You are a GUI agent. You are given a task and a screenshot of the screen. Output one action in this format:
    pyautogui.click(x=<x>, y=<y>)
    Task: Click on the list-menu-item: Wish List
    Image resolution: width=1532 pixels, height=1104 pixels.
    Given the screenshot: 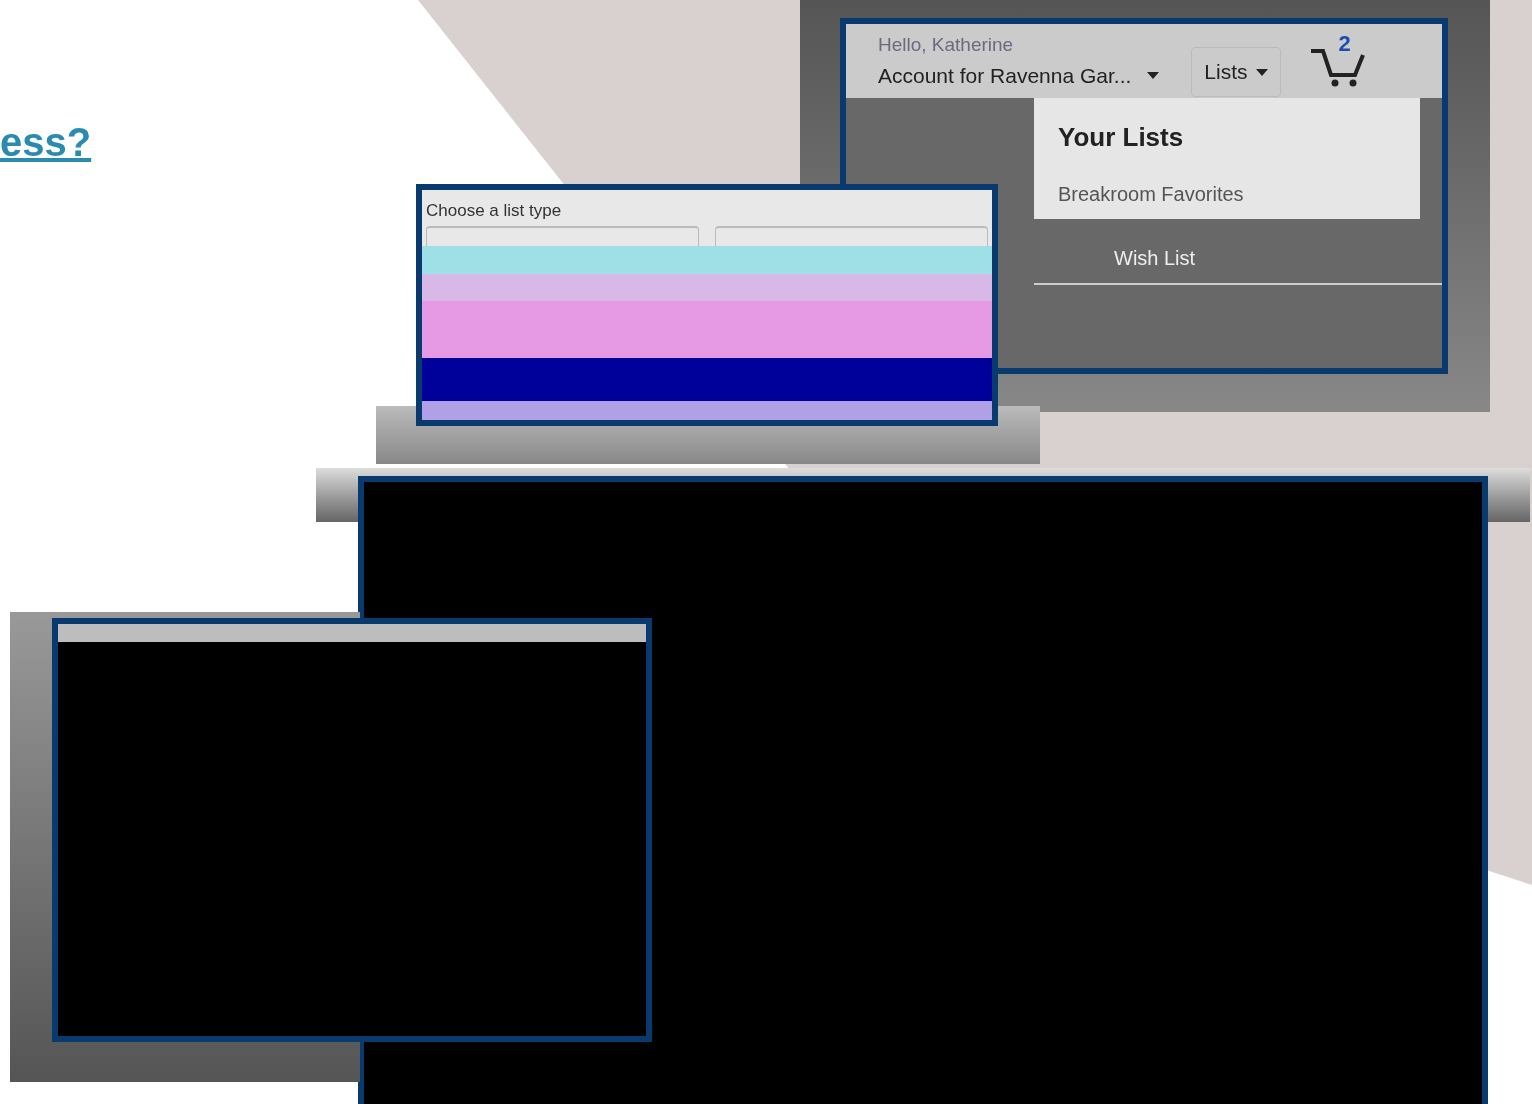 What is the action you would take?
    pyautogui.click(x=1238, y=259)
    